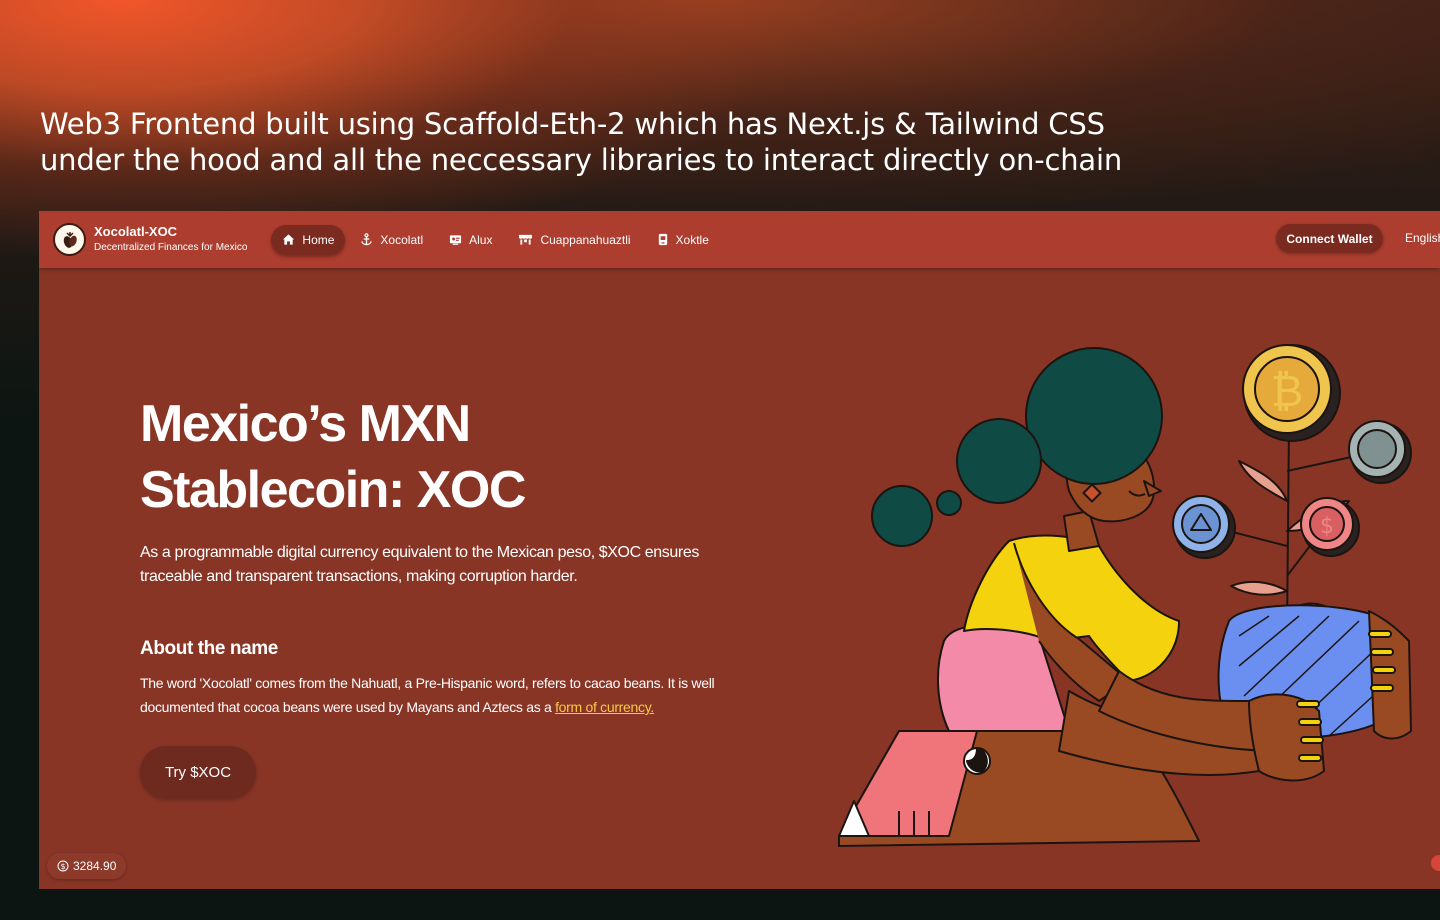  I want to click on nav-item-home: Home, so click(308, 239).